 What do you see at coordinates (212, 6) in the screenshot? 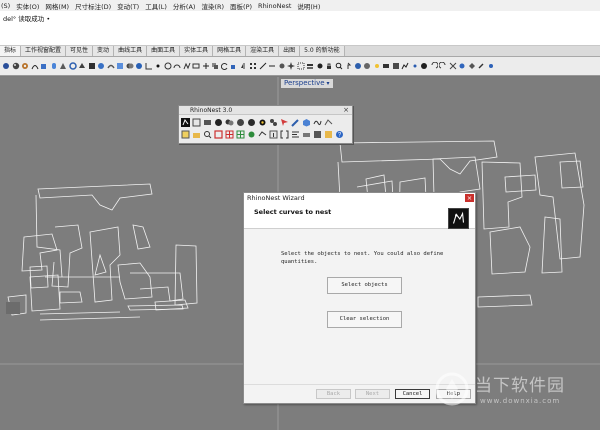
I see `menu-item-render: 渲染(R)` at bounding box center [212, 6].